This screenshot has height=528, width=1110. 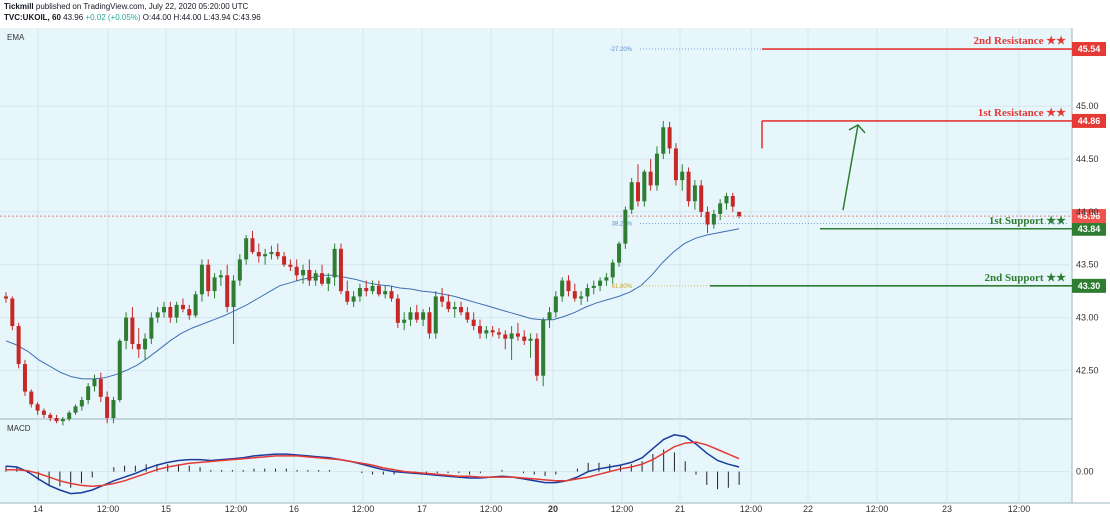 What do you see at coordinates (1027, 221) in the screenshot?
I see `level-label: 1st Support ★★` at bounding box center [1027, 221].